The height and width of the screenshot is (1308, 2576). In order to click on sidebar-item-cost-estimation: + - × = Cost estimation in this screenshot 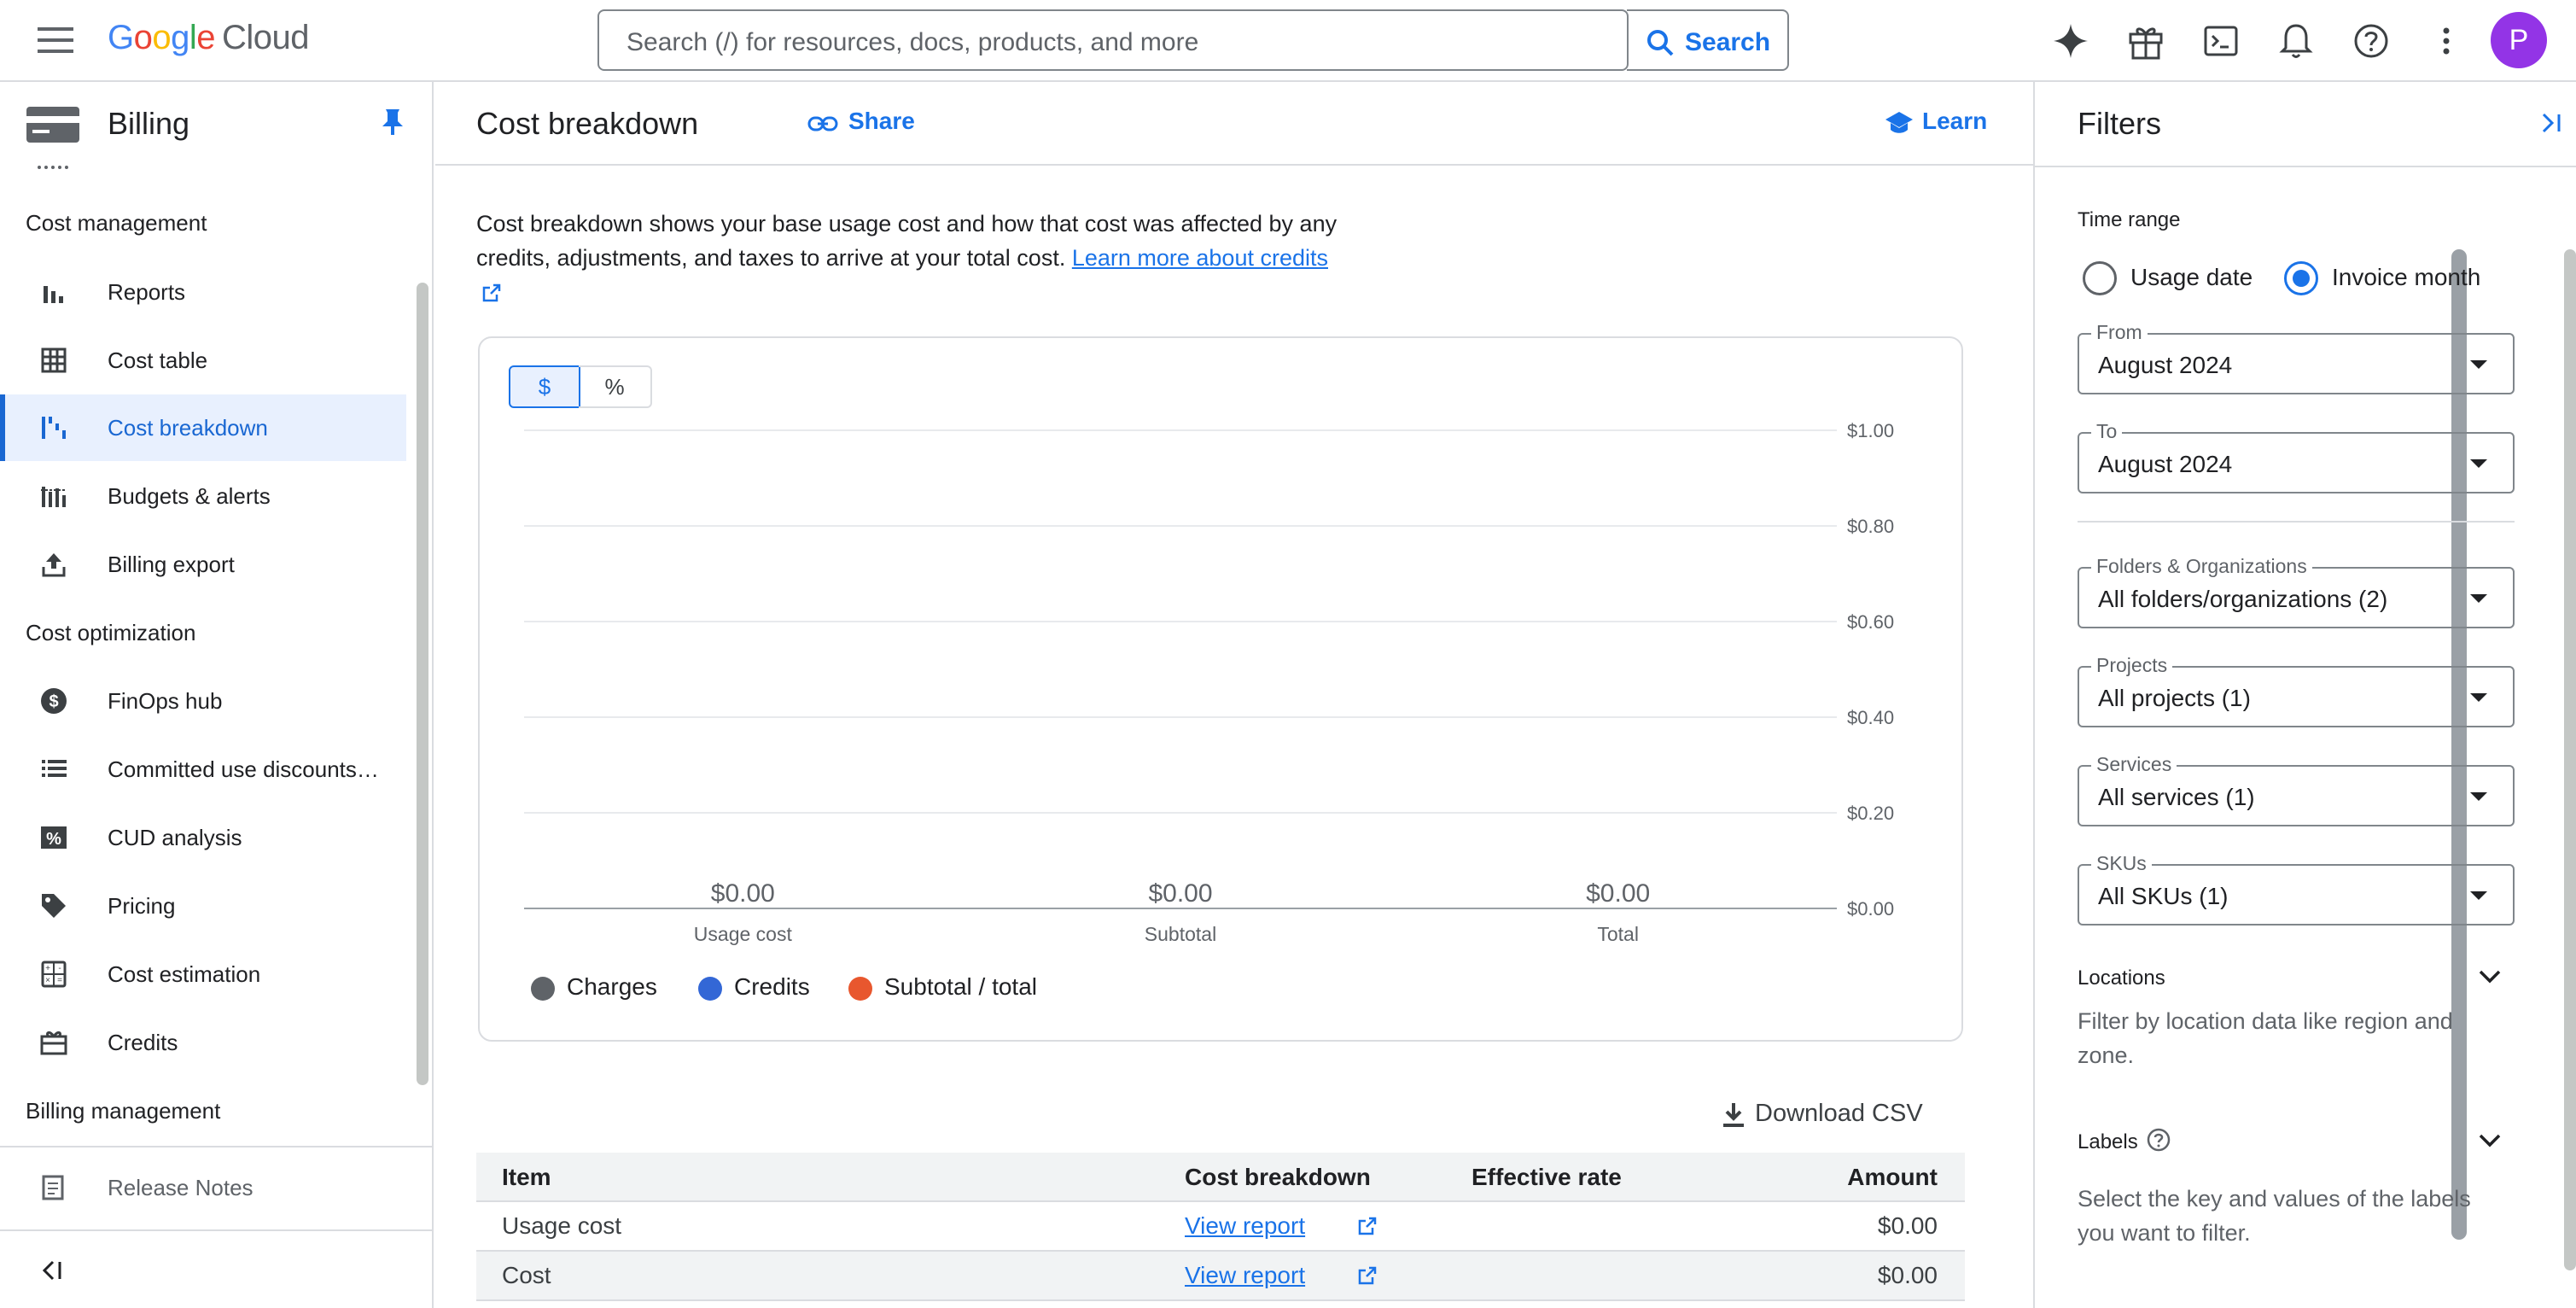, I will do `click(203, 974)`.